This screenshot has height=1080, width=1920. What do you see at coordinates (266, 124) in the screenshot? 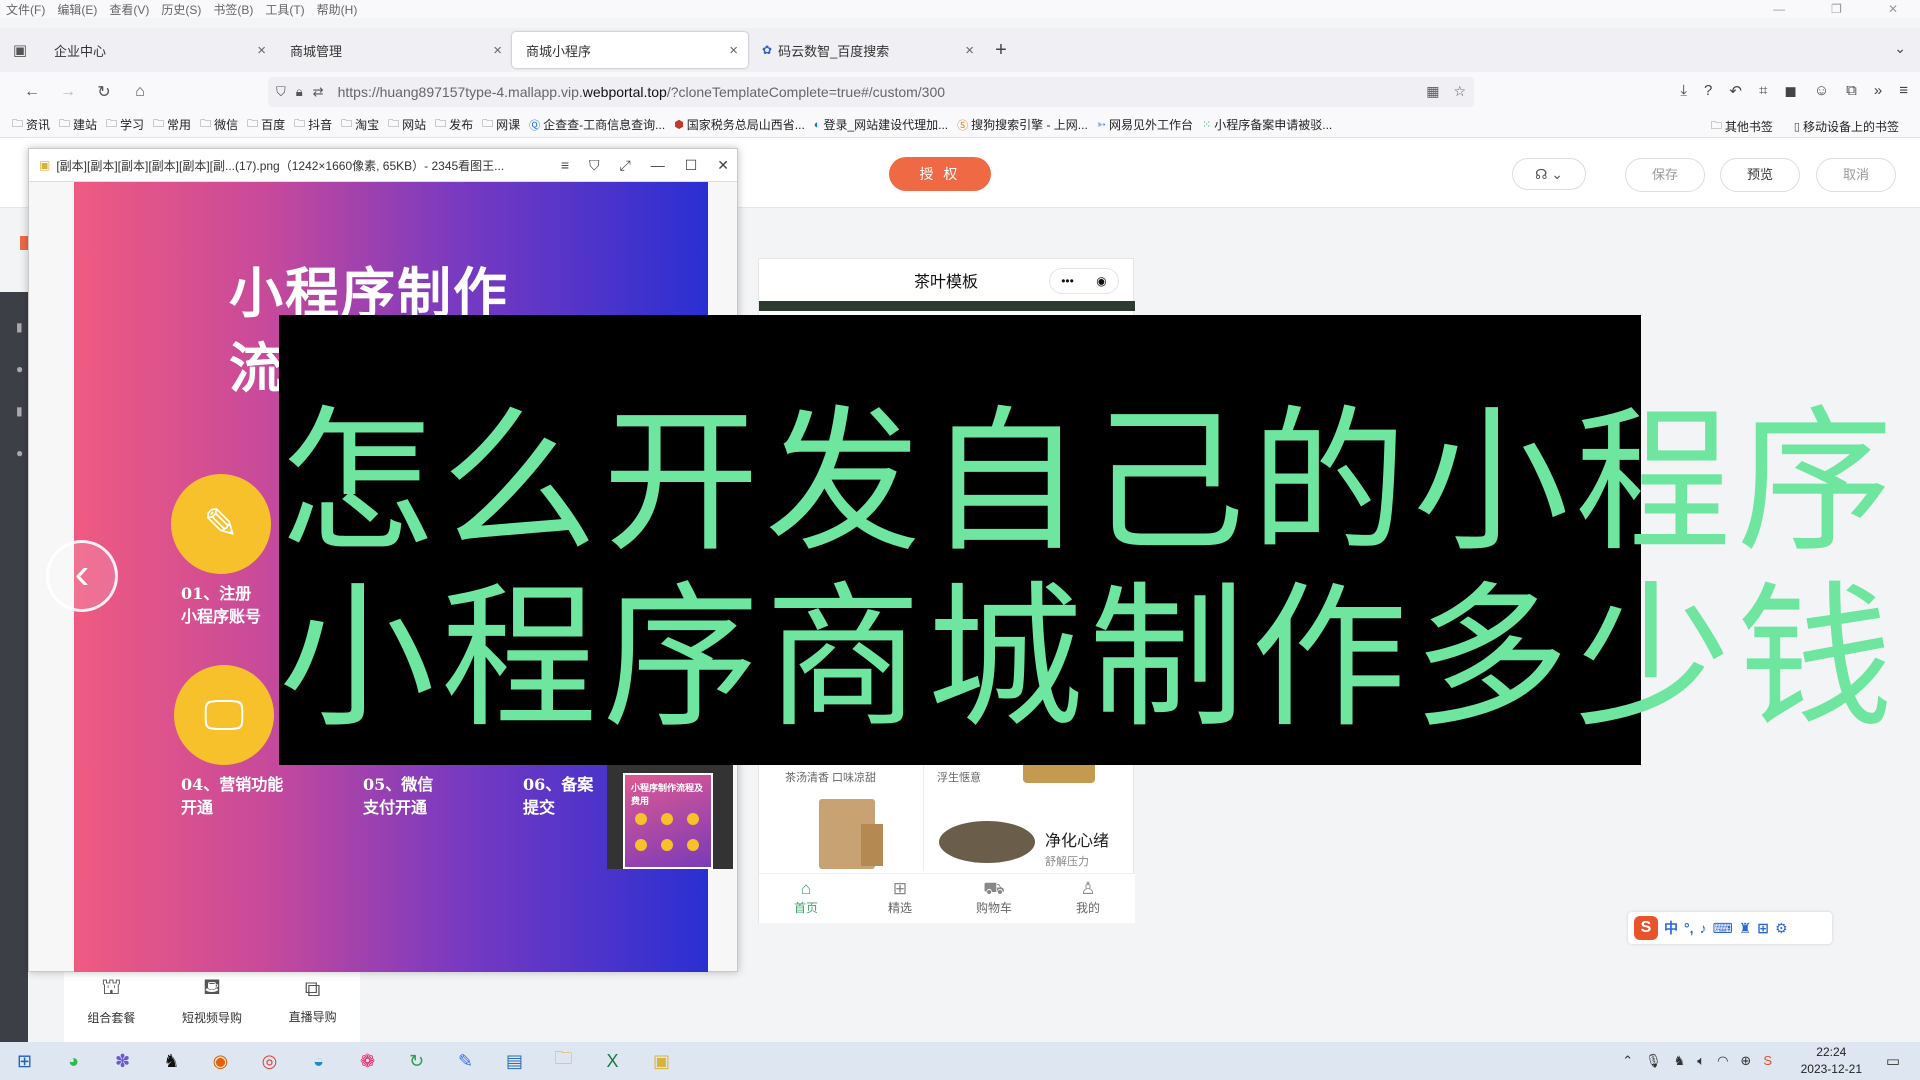
I see `bookmark-folder: 🗀 百度` at bounding box center [266, 124].